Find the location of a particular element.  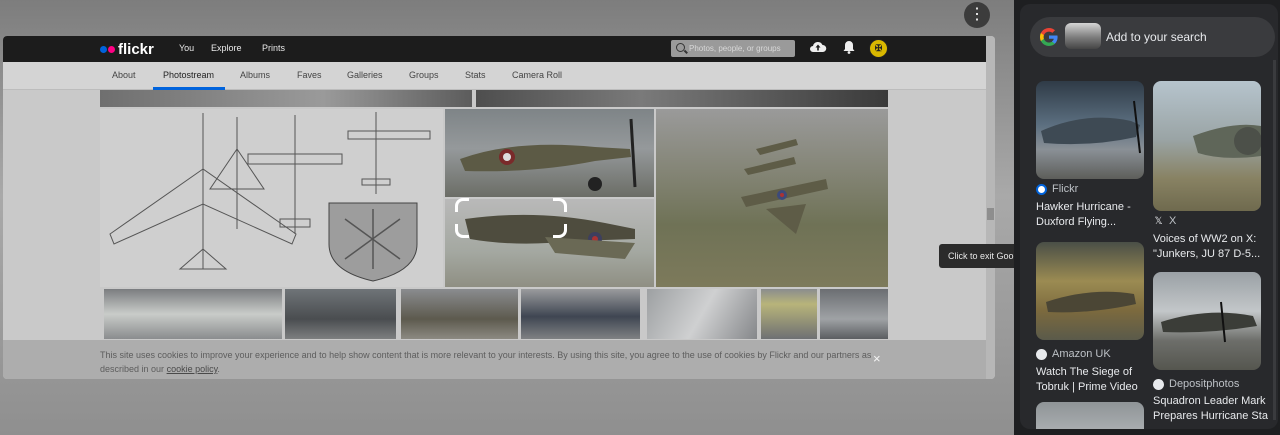

user-avatar: ✠ is located at coordinates (878, 48).